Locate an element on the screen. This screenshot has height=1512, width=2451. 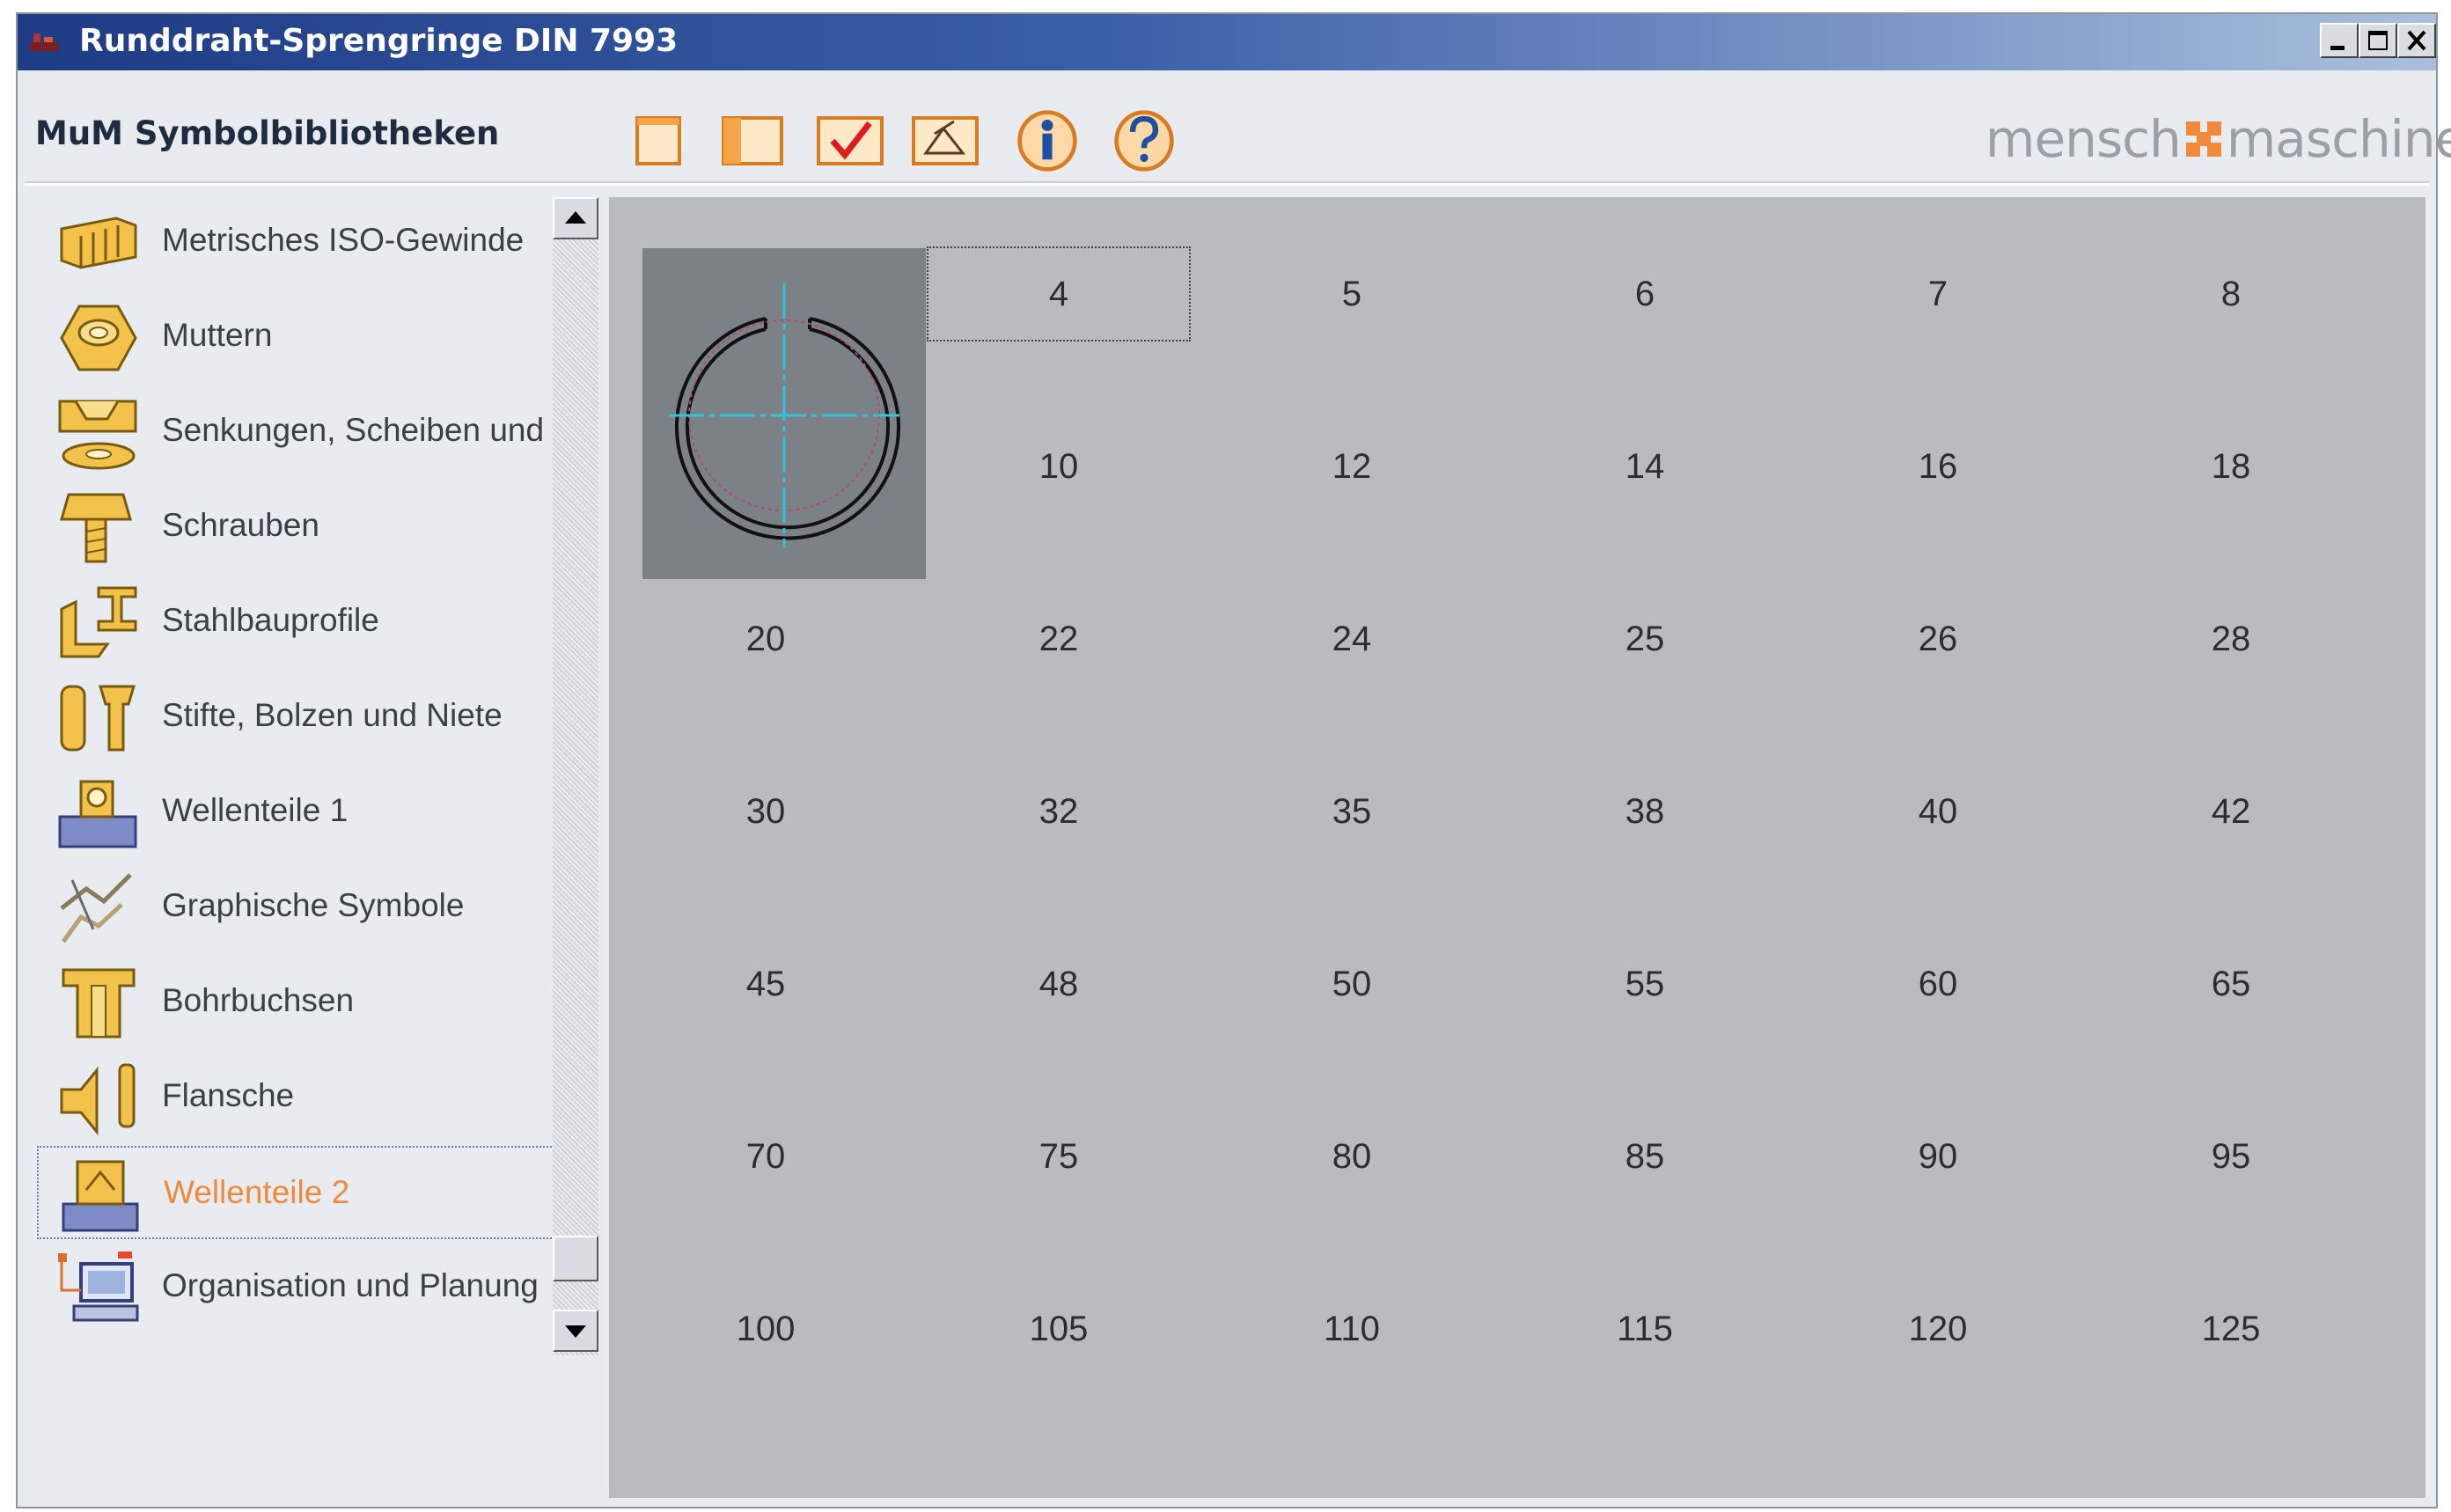
size-cell: 40 is located at coordinates (1938, 811).